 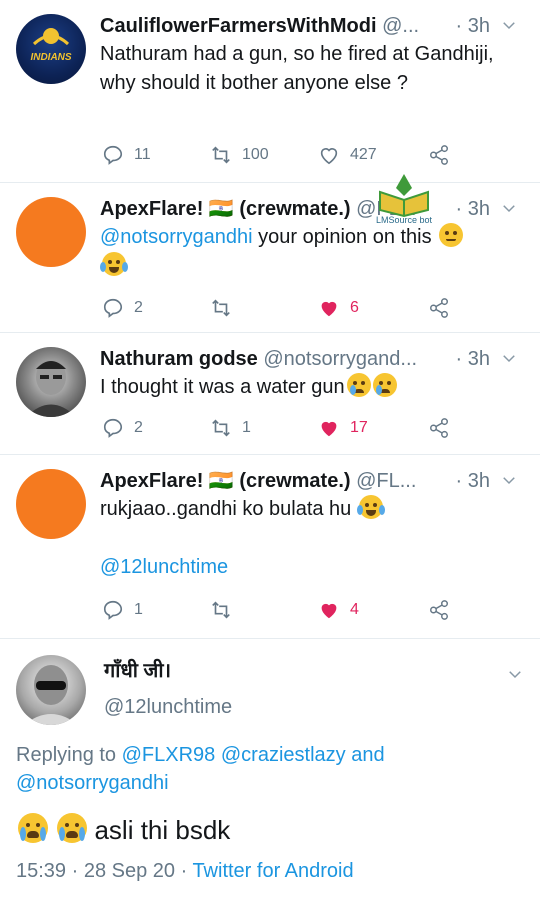 What do you see at coordinates (142, 154) in the screenshot?
I see `reply-count: 11` at bounding box center [142, 154].